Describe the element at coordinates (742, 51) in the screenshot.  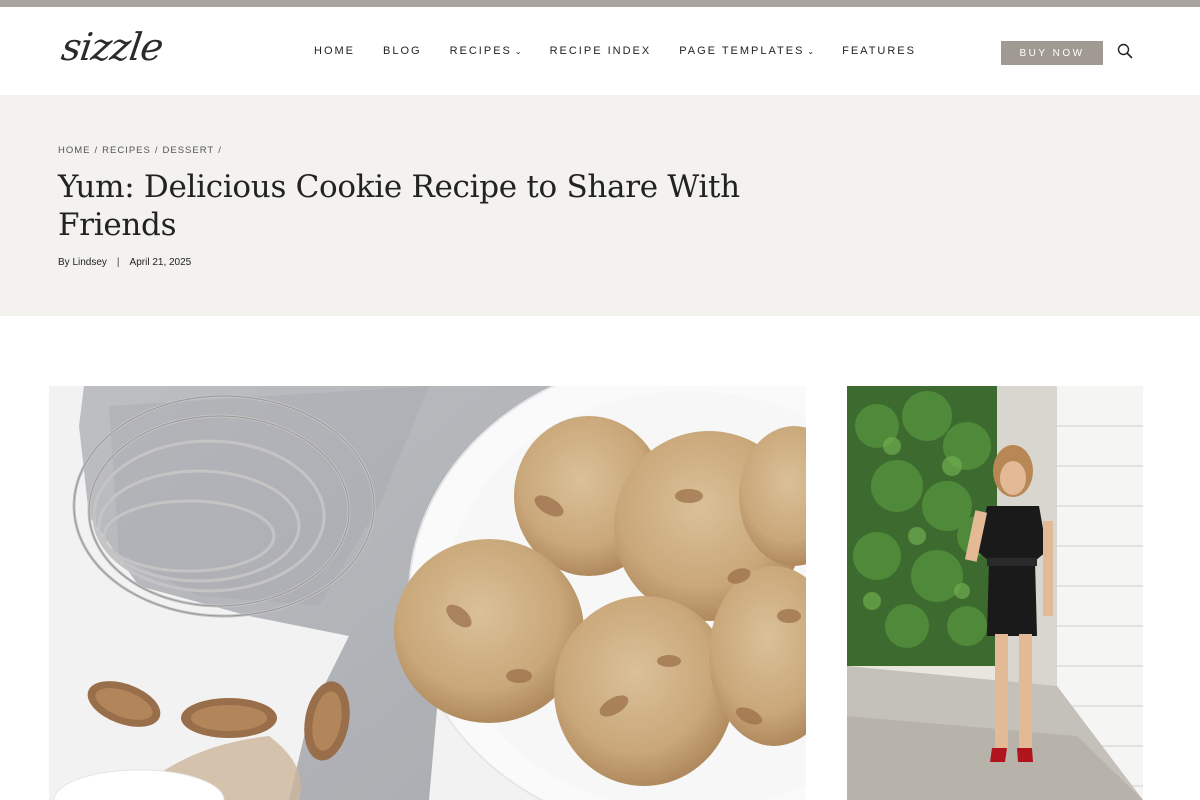
I see `nav-item-label: PAGE TEMPLATES` at that location.